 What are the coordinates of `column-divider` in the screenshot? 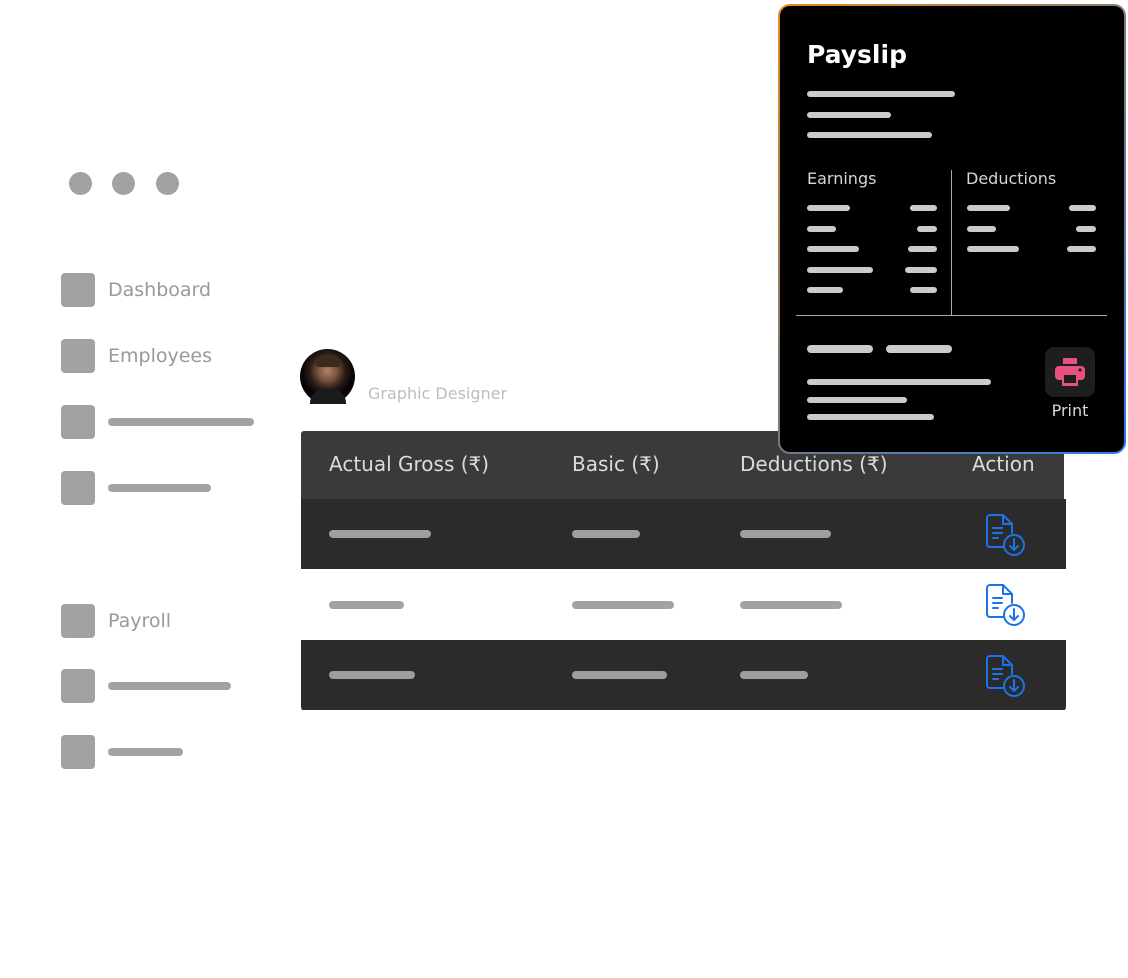 It's located at (951, 242).